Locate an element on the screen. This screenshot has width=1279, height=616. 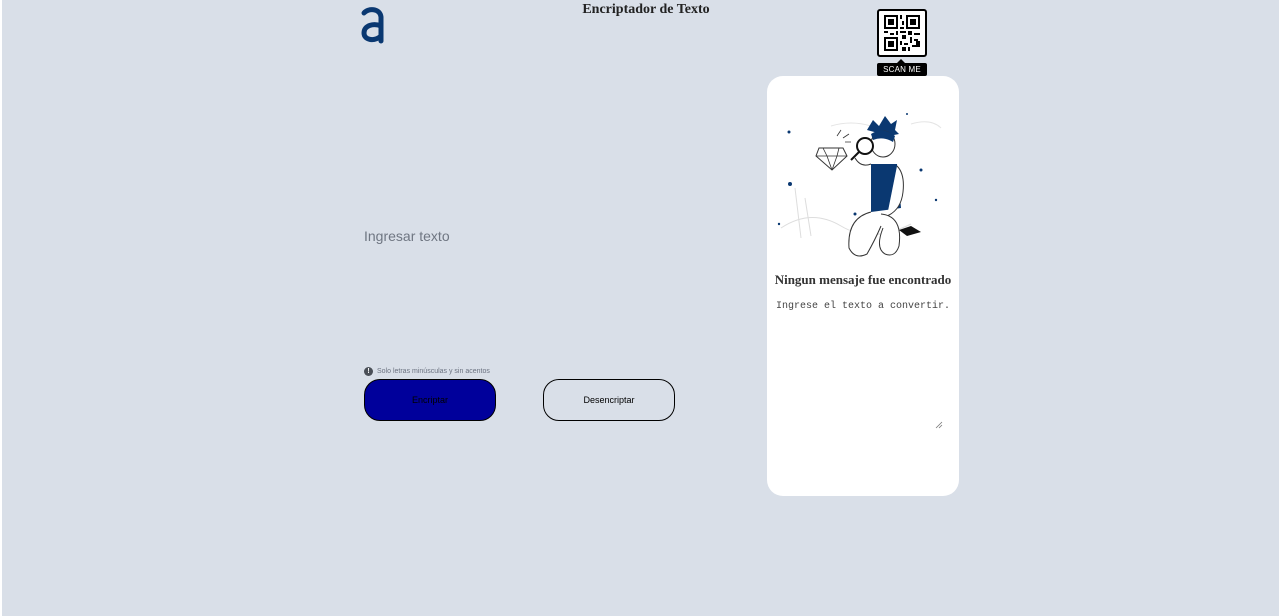
qr-code: SCAN ME is located at coordinates (902, 43).